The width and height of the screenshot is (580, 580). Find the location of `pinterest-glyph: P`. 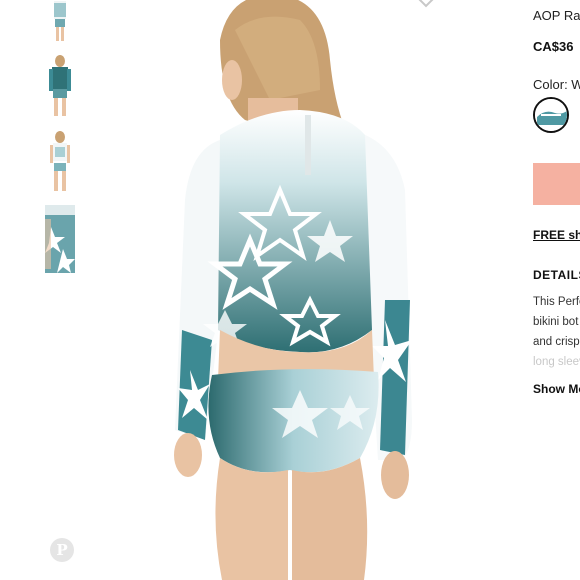

pinterest-glyph: P is located at coordinates (62, 550).